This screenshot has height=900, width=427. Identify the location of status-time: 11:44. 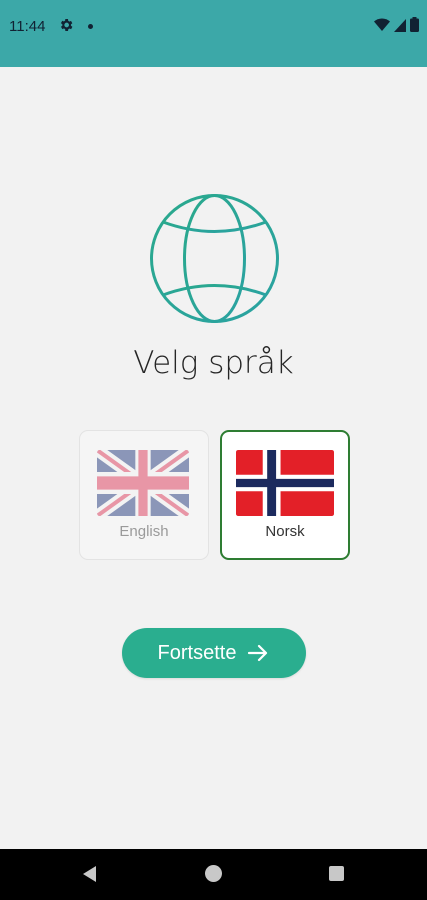
(27, 26).